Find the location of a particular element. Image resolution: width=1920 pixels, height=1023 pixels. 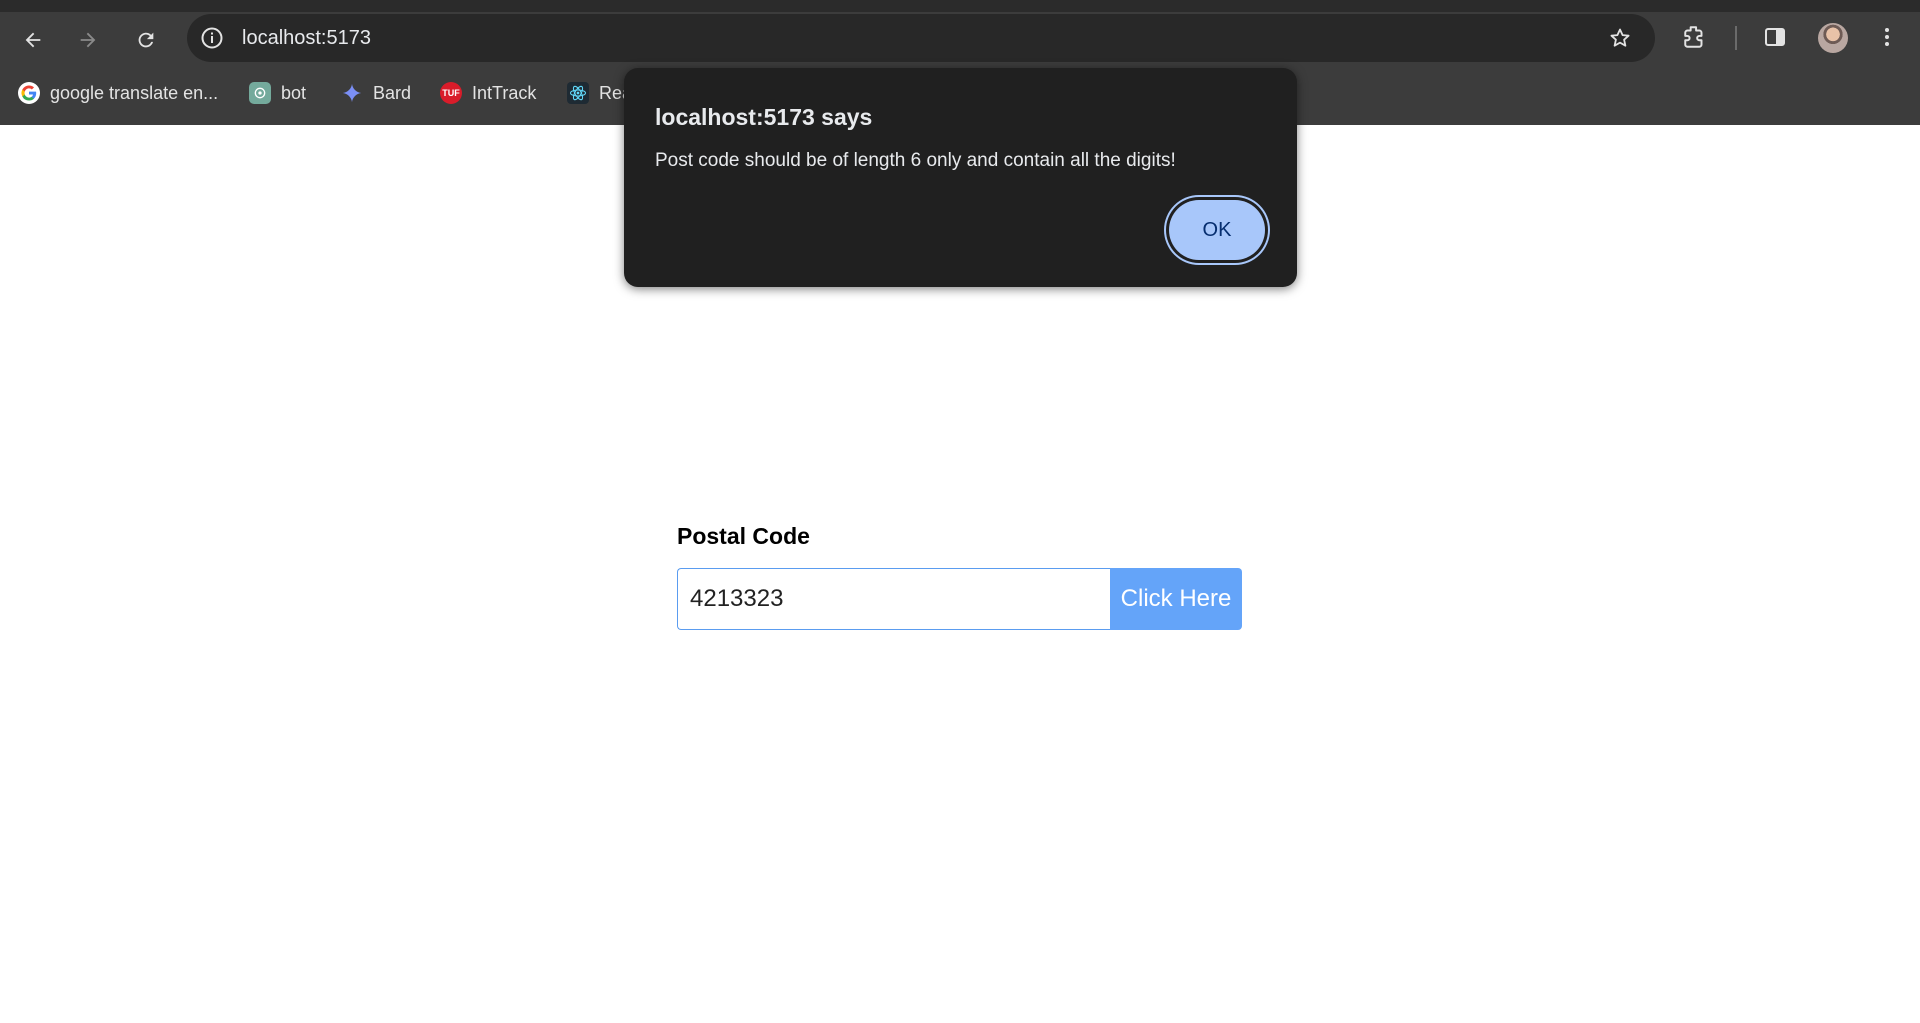

browser-toolbar: localhost:5173 is located at coordinates (960, 37).